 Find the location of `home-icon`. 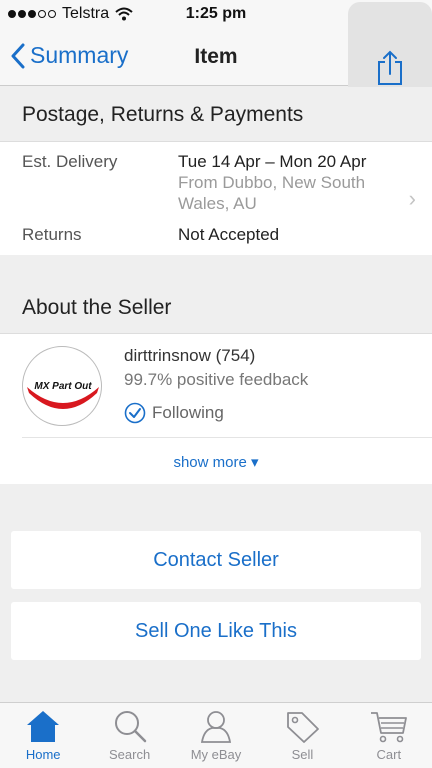

home-icon is located at coordinates (43, 726).